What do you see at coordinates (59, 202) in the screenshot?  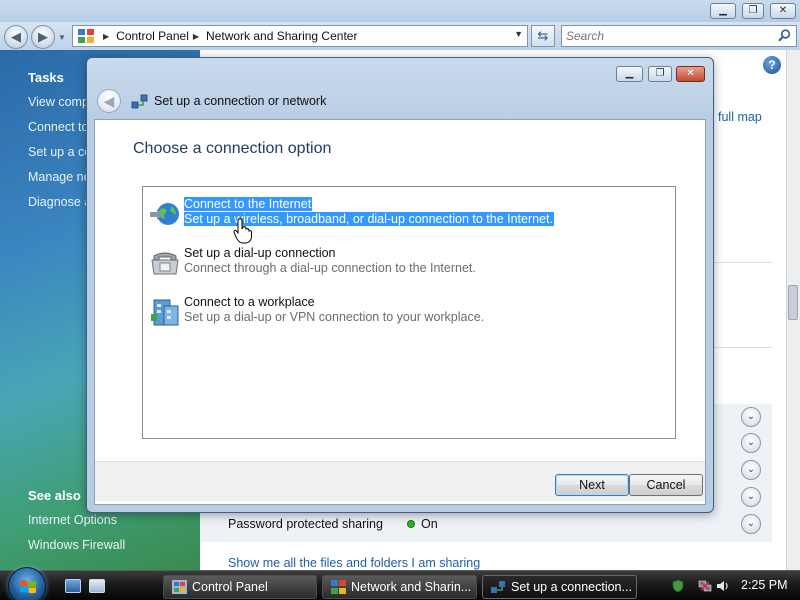 I see `sidebar-task-link: Diagnose a` at bounding box center [59, 202].